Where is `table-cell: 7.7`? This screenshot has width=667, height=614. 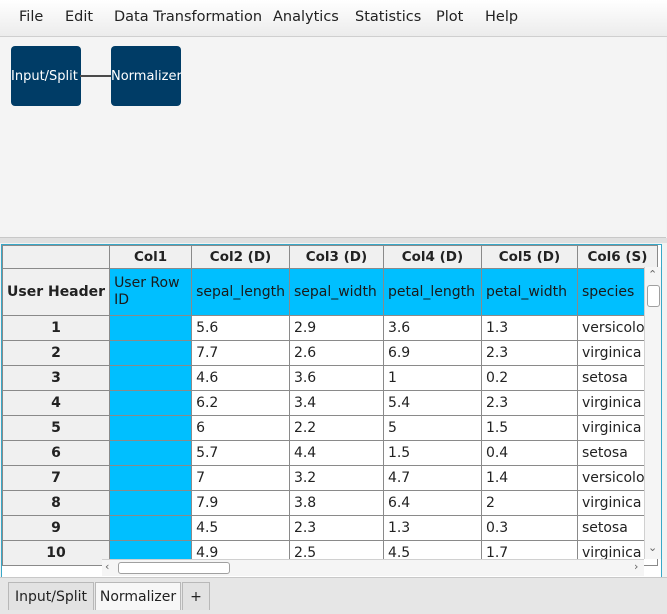
table-cell: 7.7 is located at coordinates (240, 353).